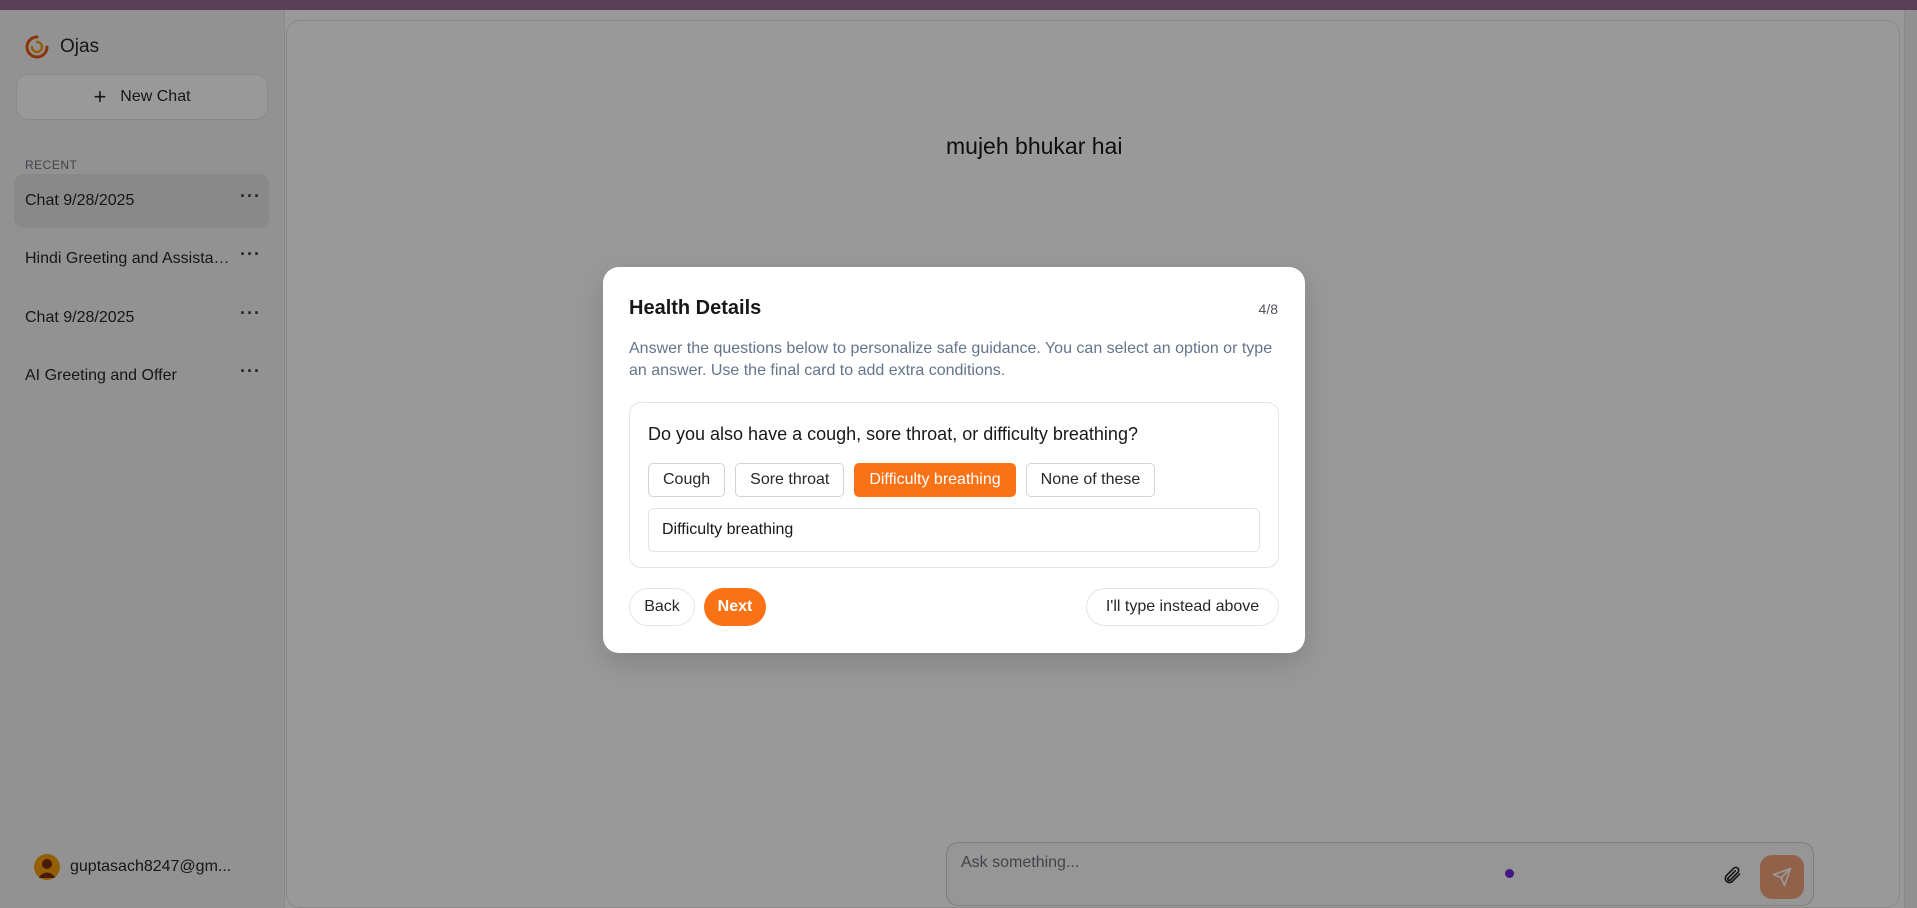  I want to click on back-button: Back, so click(662, 607).